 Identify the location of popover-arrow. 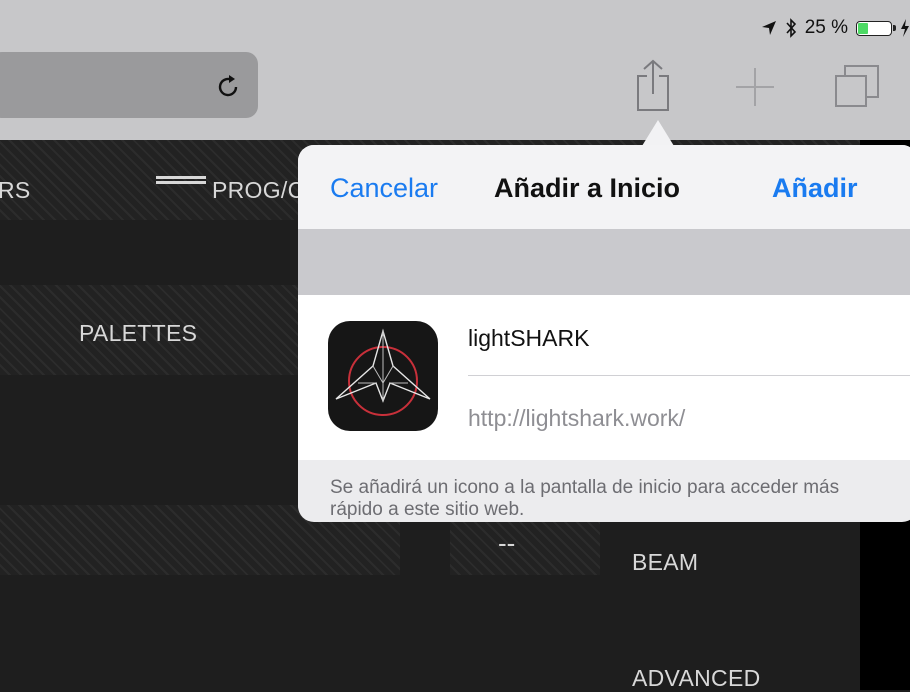
(658, 133).